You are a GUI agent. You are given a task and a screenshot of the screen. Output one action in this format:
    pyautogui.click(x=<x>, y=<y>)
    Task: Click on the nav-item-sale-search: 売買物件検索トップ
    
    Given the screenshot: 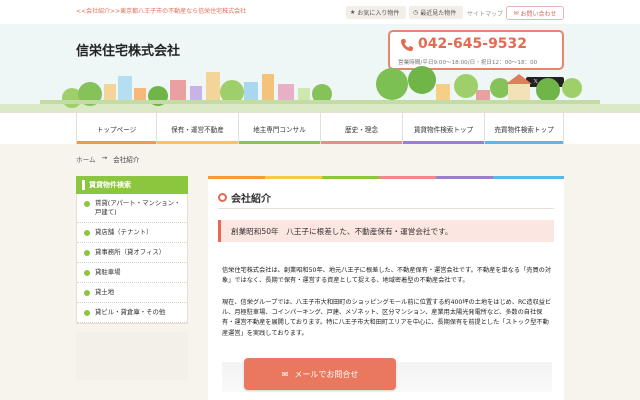 What is the action you would take?
    pyautogui.click(x=524, y=128)
    